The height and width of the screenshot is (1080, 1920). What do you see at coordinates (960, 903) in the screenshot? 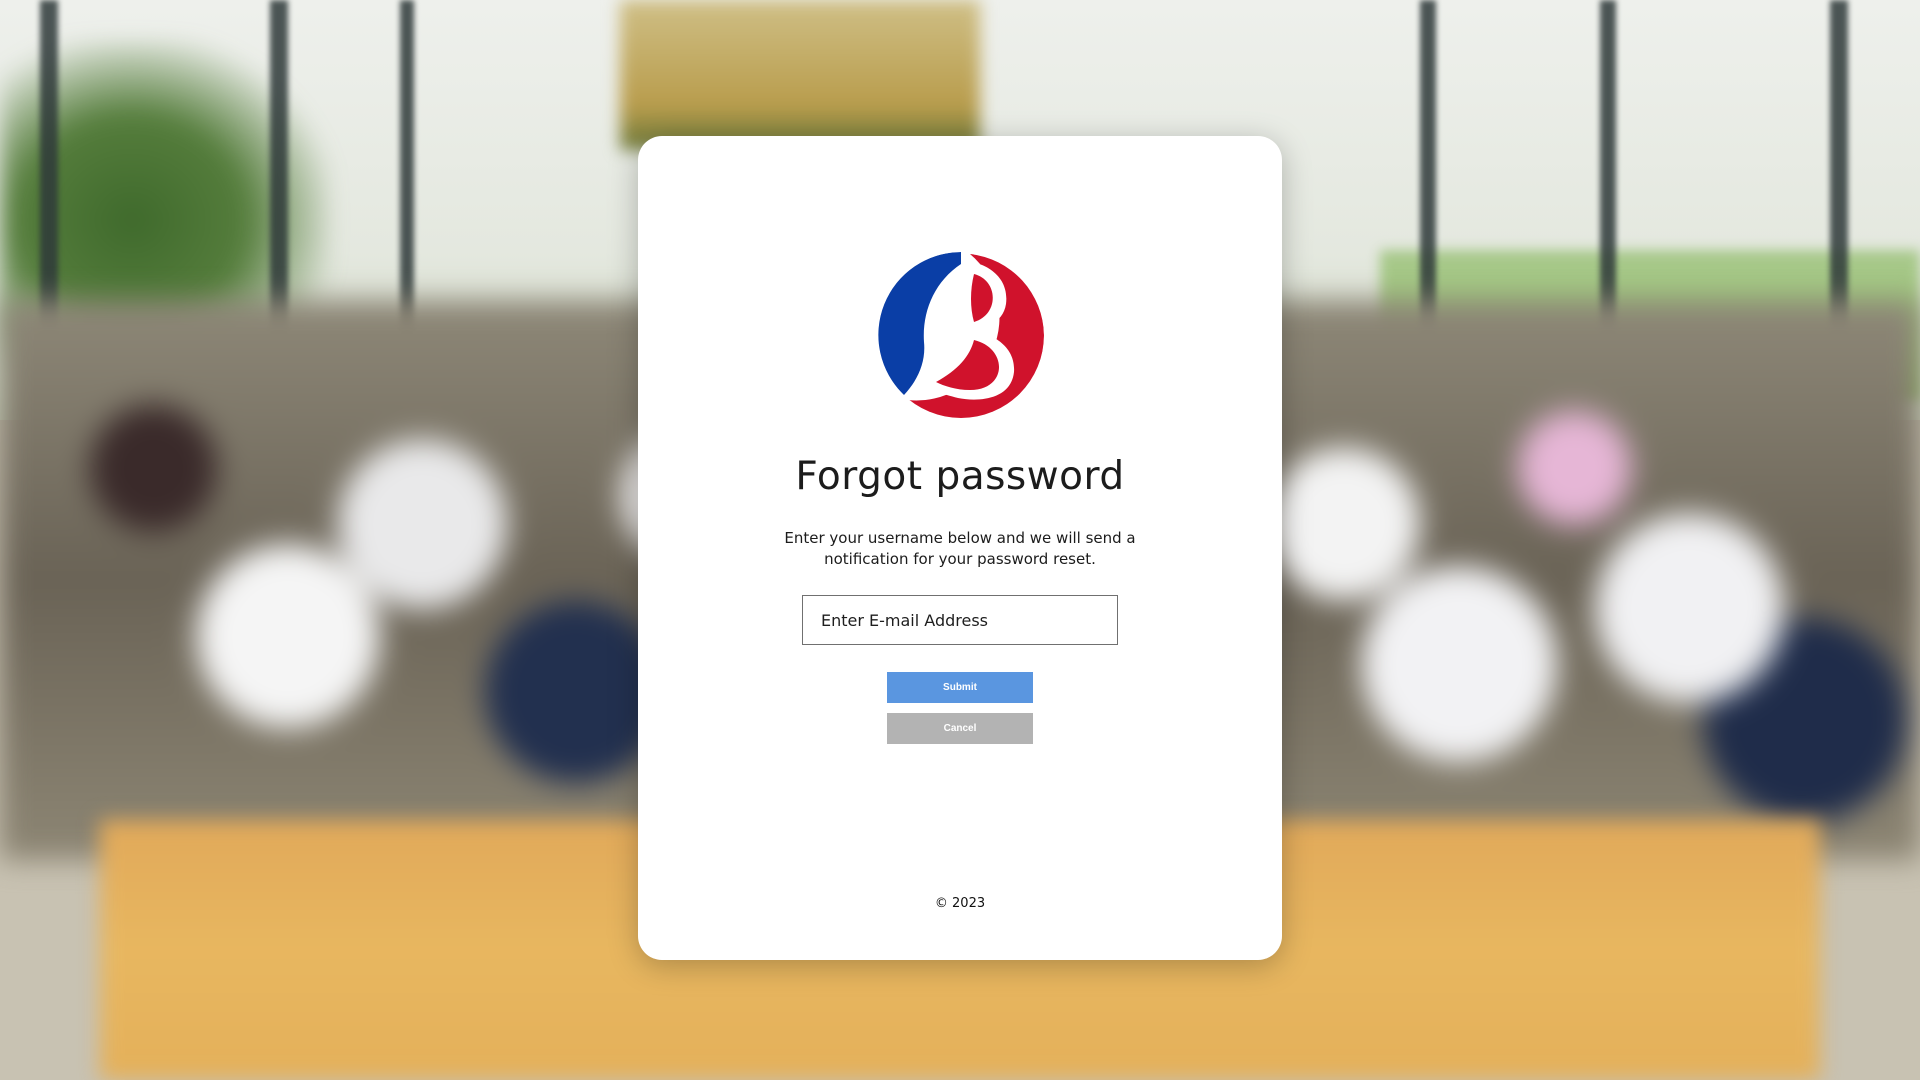
I see `copyright-footer: © 2023` at bounding box center [960, 903].